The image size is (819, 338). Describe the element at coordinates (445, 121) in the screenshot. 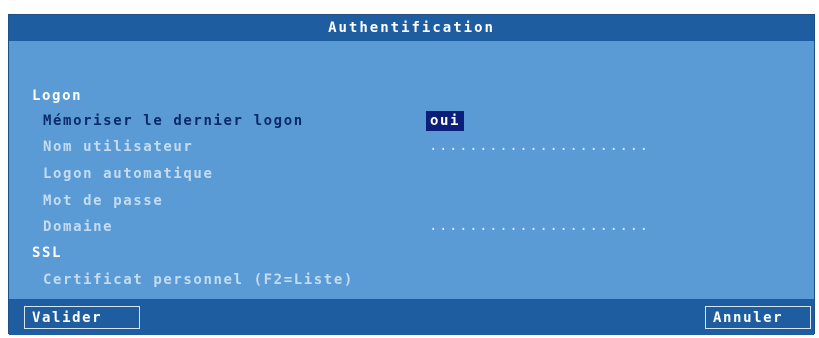

I see `field-memoriser-value: oui` at that location.